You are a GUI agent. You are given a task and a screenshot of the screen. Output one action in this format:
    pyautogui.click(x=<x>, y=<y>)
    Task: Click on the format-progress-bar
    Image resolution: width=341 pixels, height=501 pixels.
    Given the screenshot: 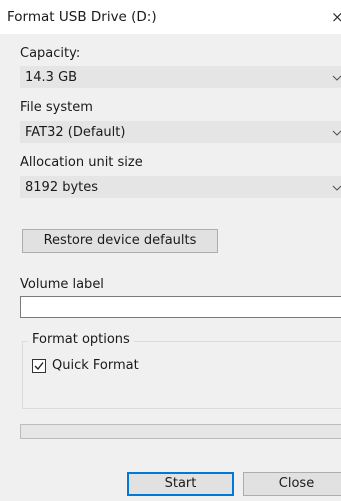 What is the action you would take?
    pyautogui.click(x=180, y=431)
    